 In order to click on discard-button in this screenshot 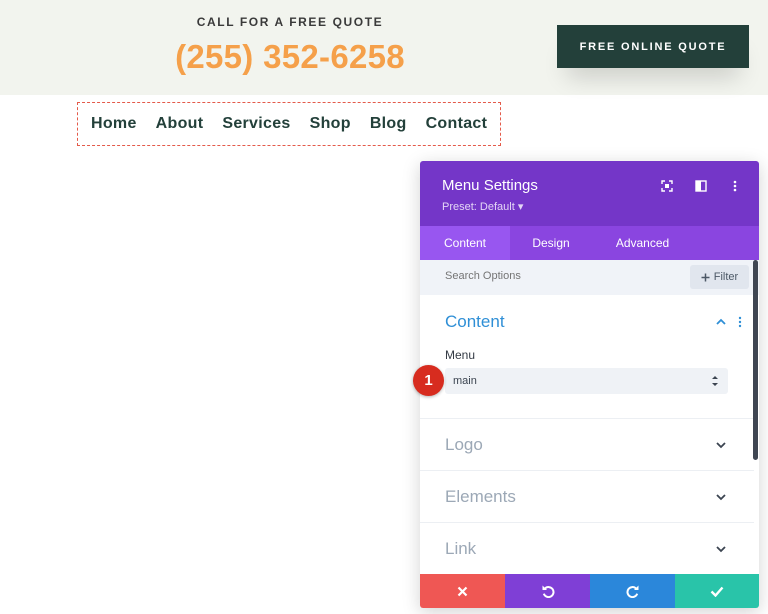, I will do `click(462, 591)`.